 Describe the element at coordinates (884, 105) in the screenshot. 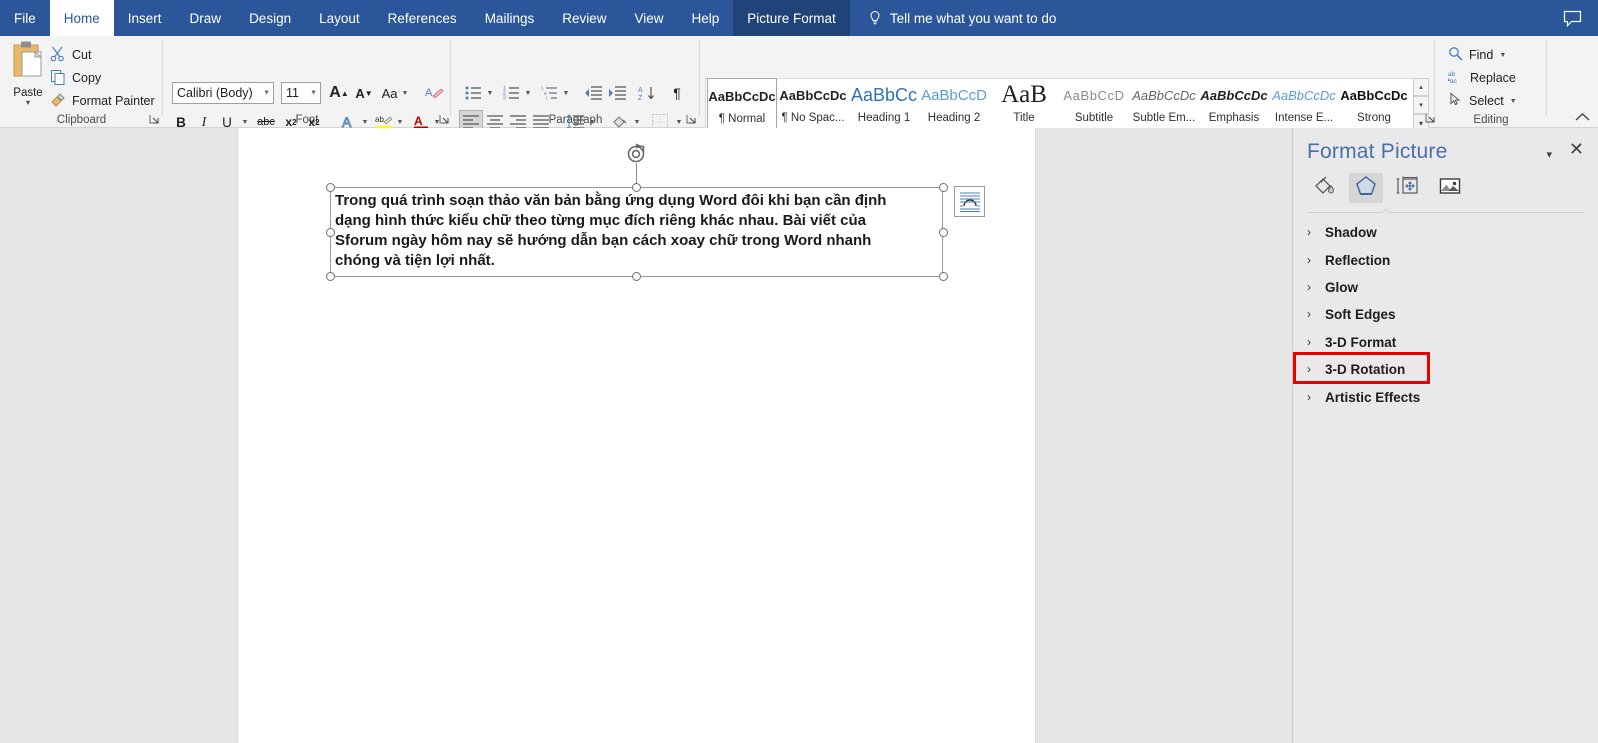

I see `style-heading-1: AaBbCc Heading 1` at that location.